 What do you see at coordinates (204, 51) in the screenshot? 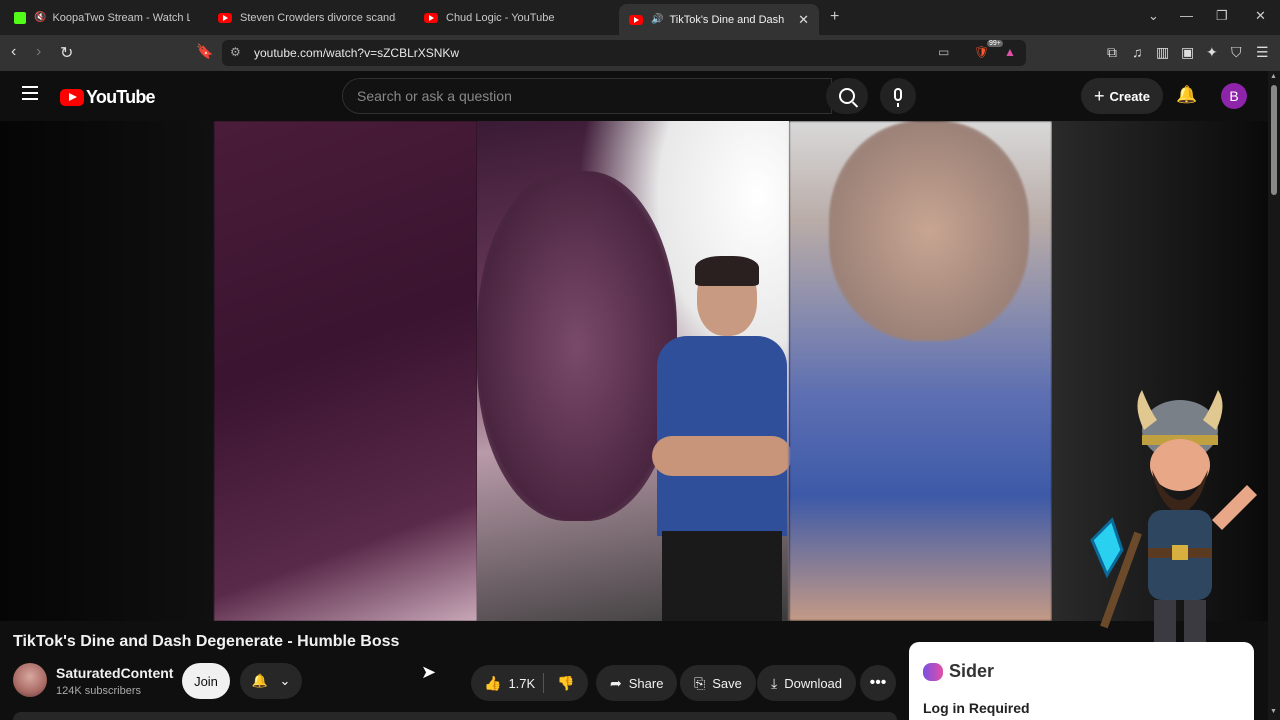
I see `bookmark-icon: 🔖` at bounding box center [204, 51].